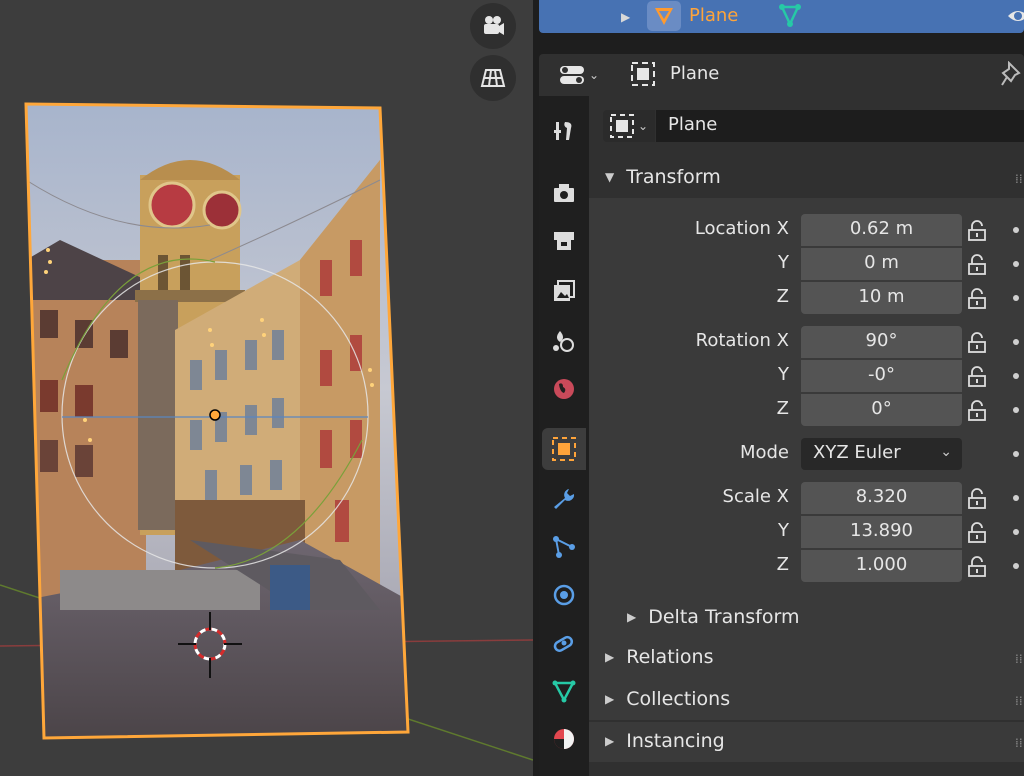 This screenshot has height=776, width=1024. I want to click on properties-header: ⌄ Plane, so click(781, 75).